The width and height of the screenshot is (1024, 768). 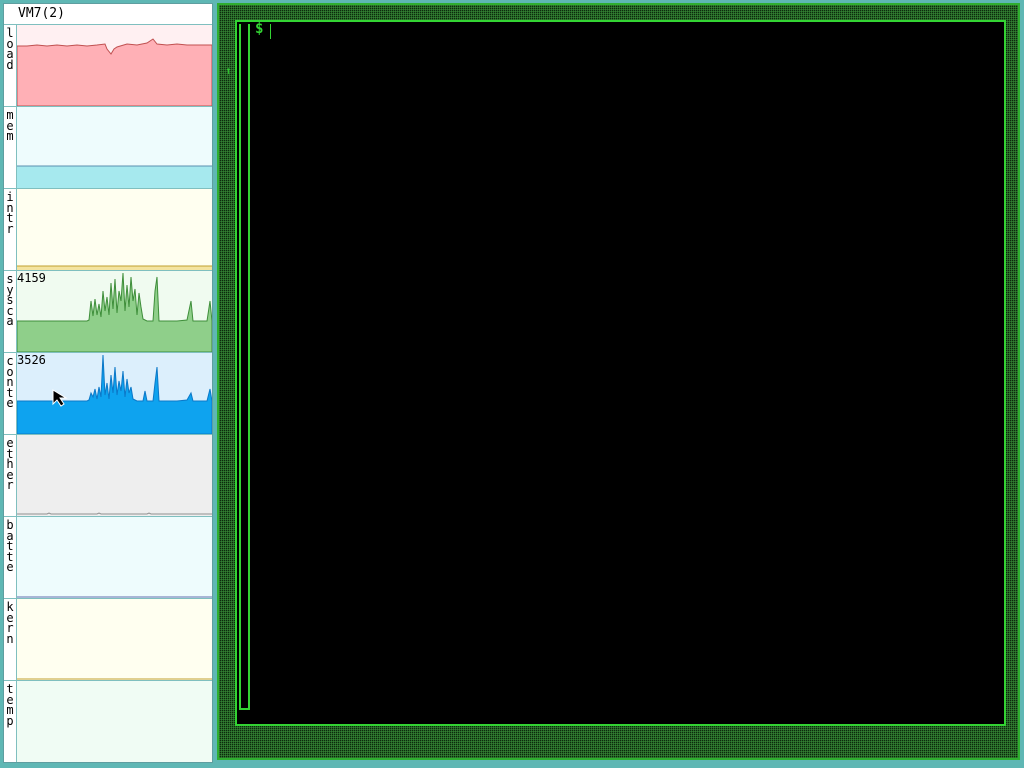 What do you see at coordinates (10, 65) in the screenshot?
I see `stat-label: load` at bounding box center [10, 65].